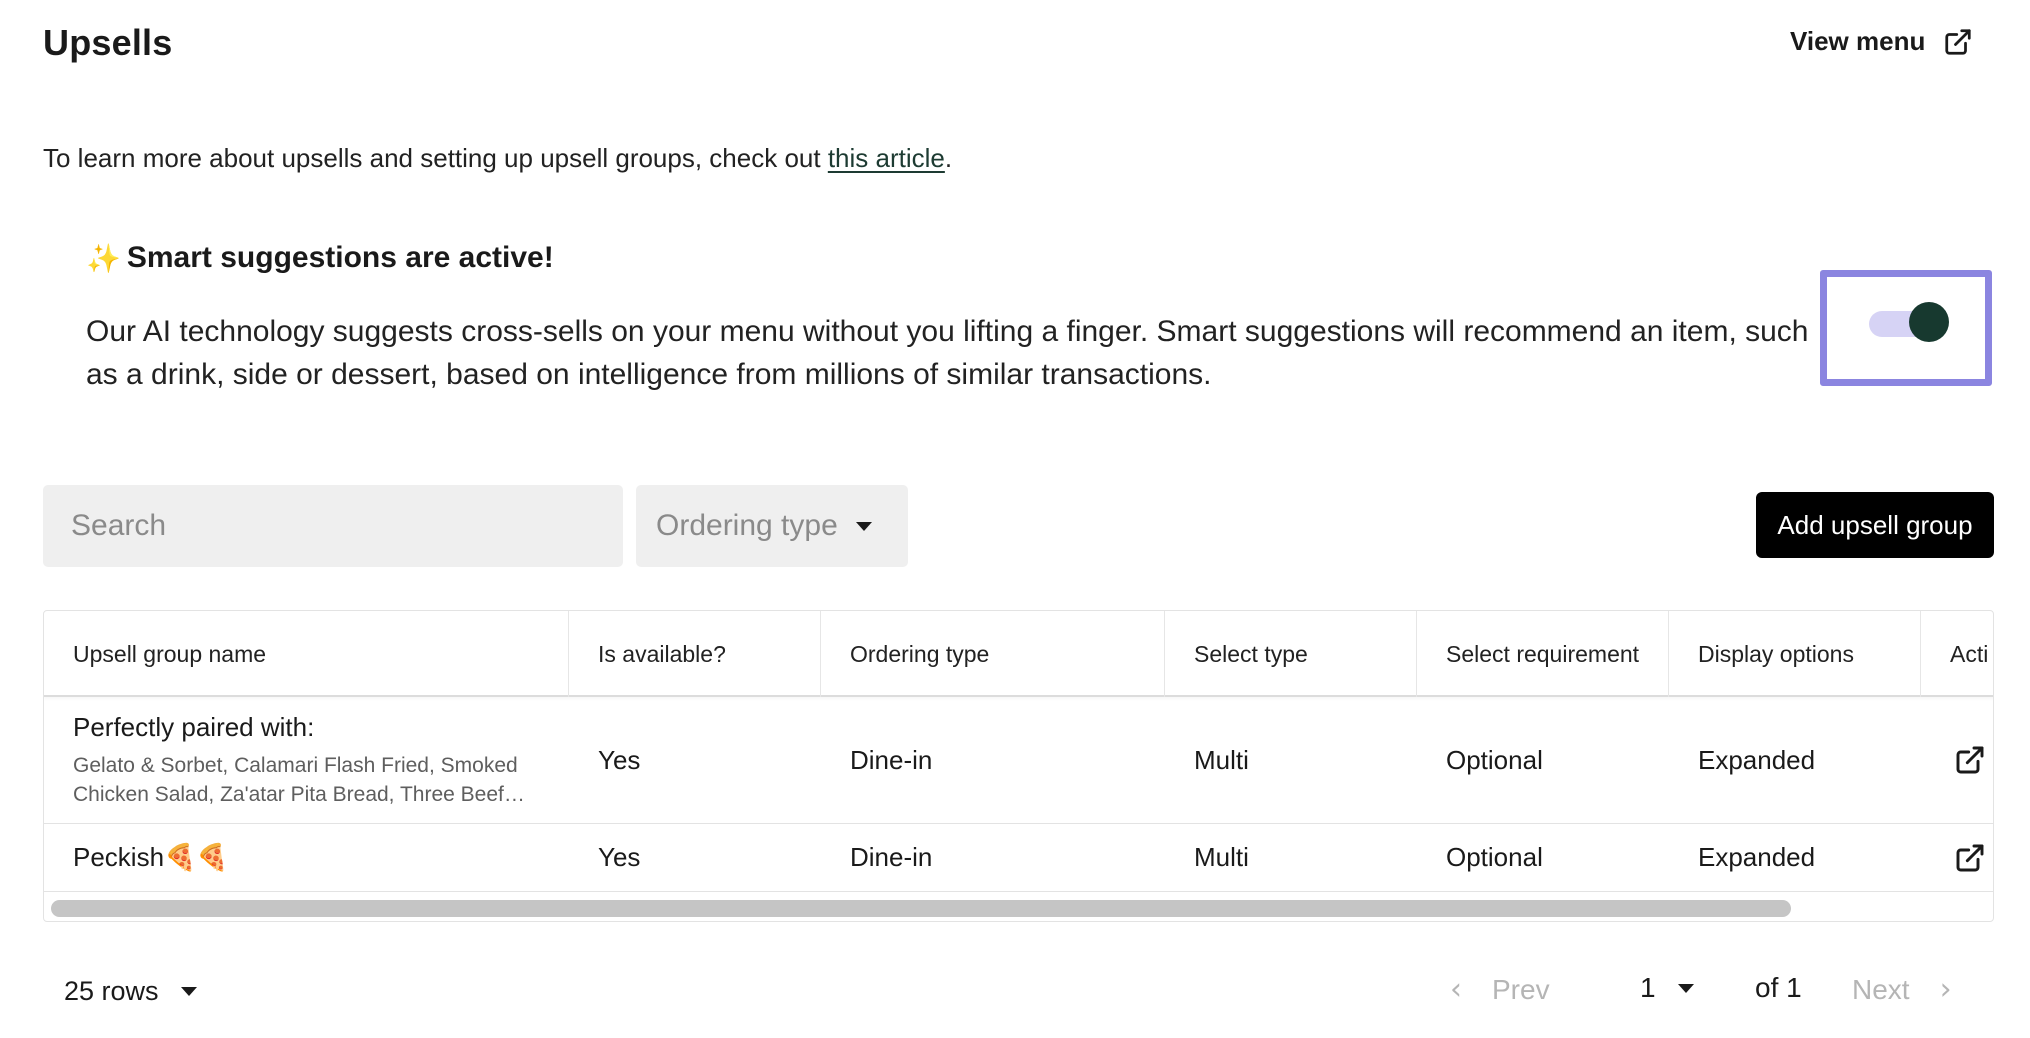 This screenshot has height=1038, width=2030. I want to click on column-header-name: Upsell group name, so click(306, 654).